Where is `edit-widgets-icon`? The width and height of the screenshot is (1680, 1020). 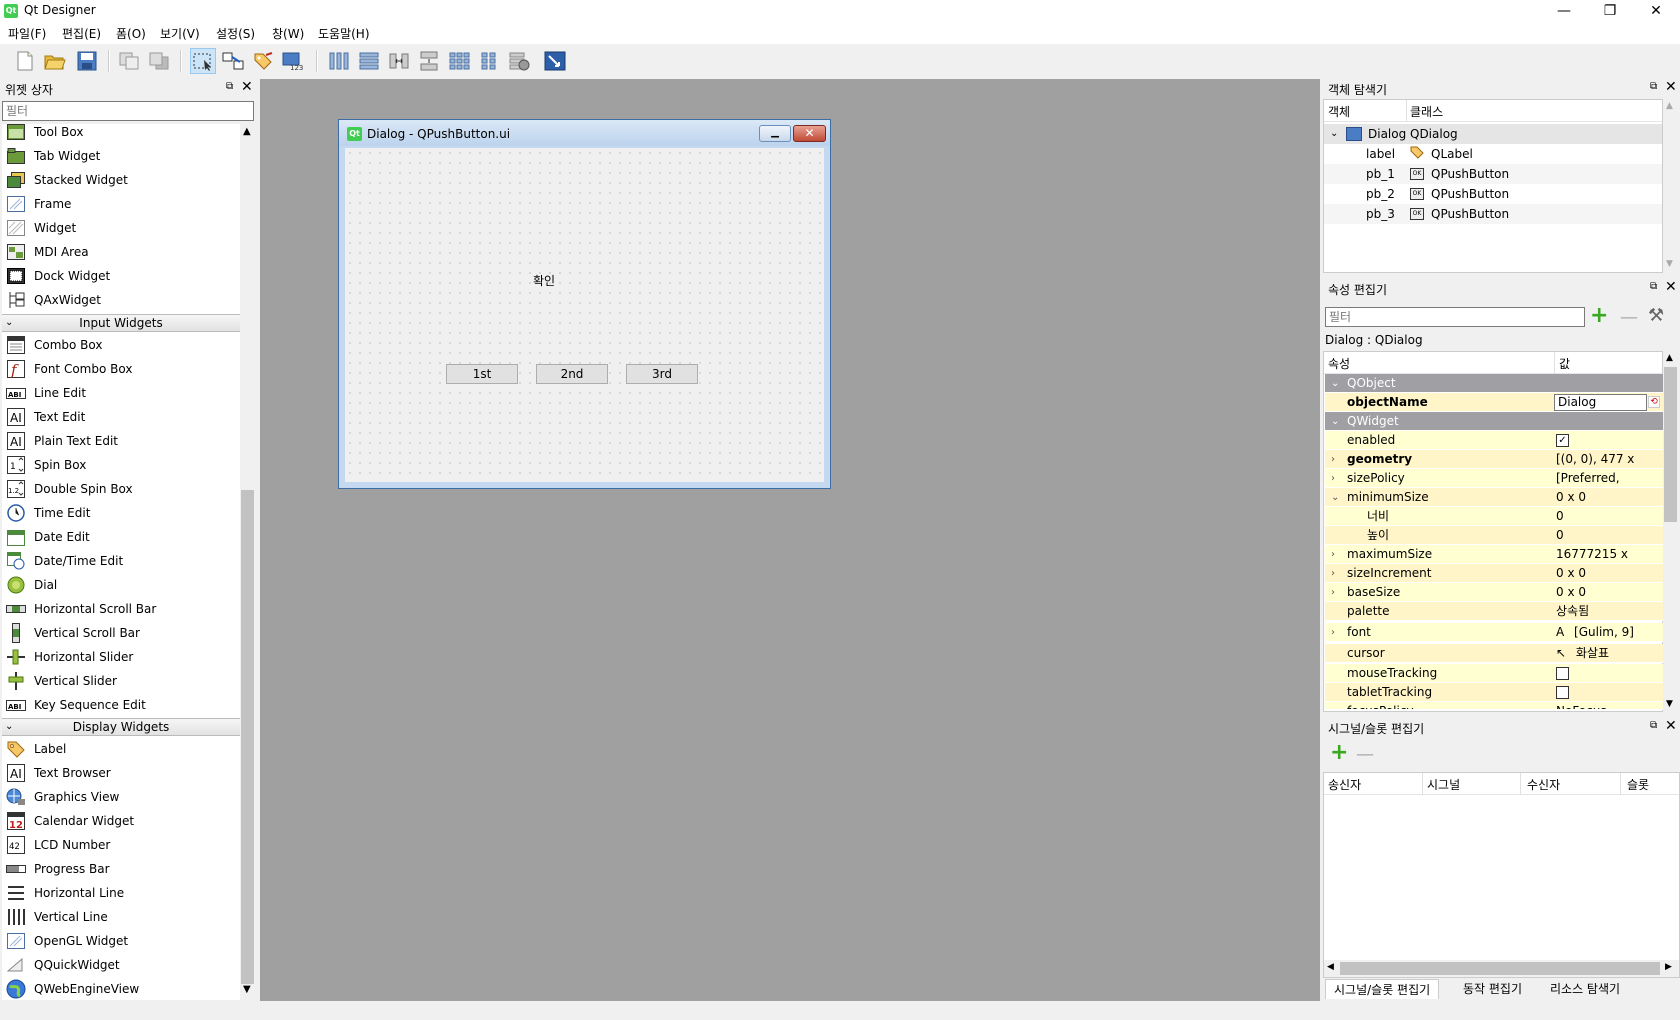 edit-widgets-icon is located at coordinates (203, 61).